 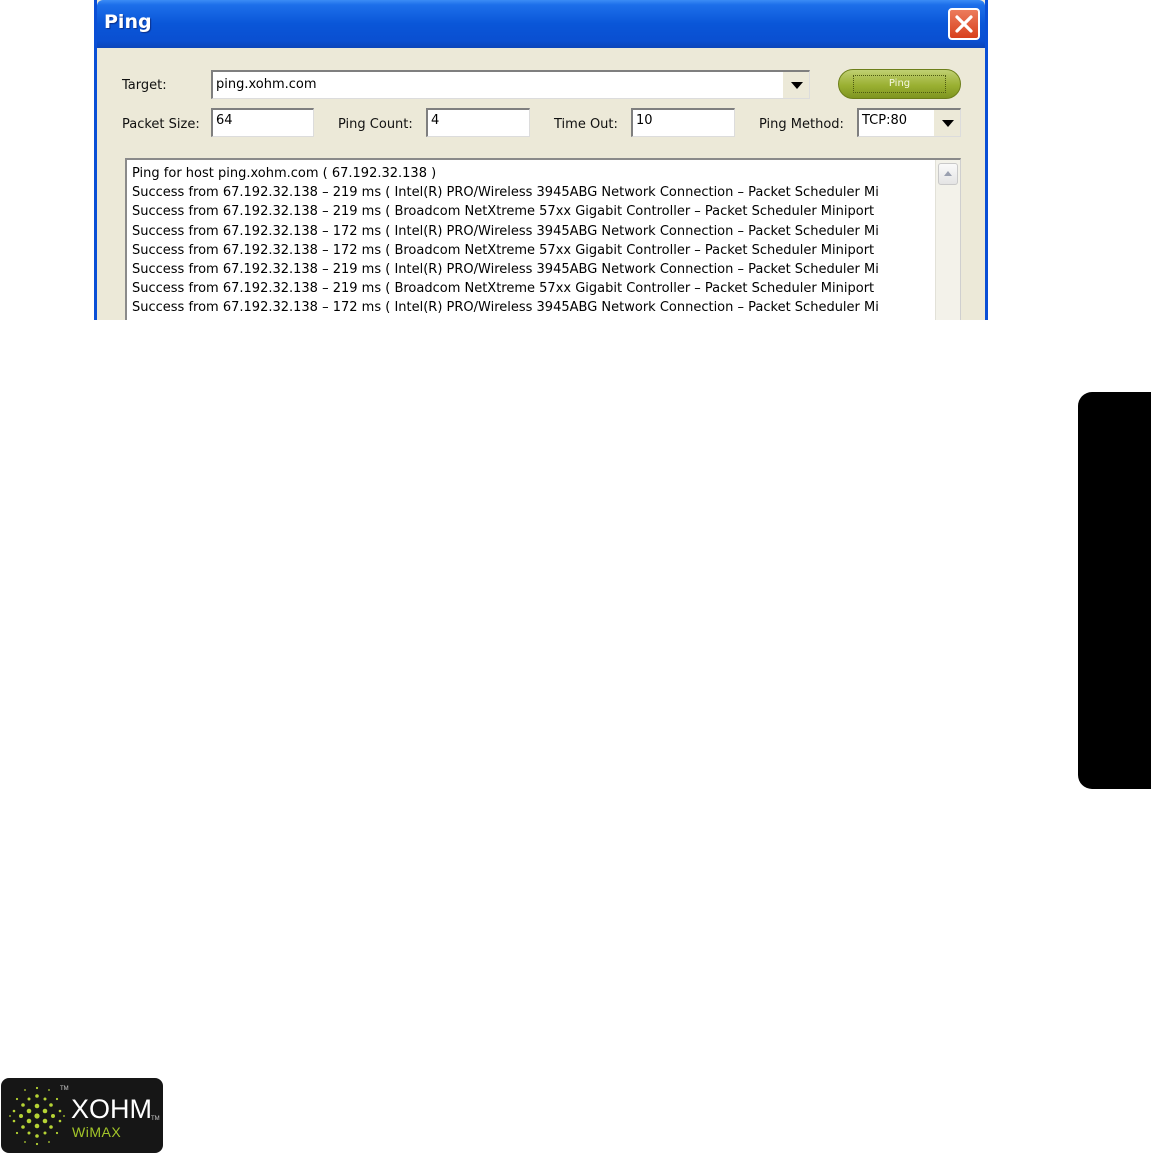 I want to click on title-bar: Ping, so click(x=541, y=24).